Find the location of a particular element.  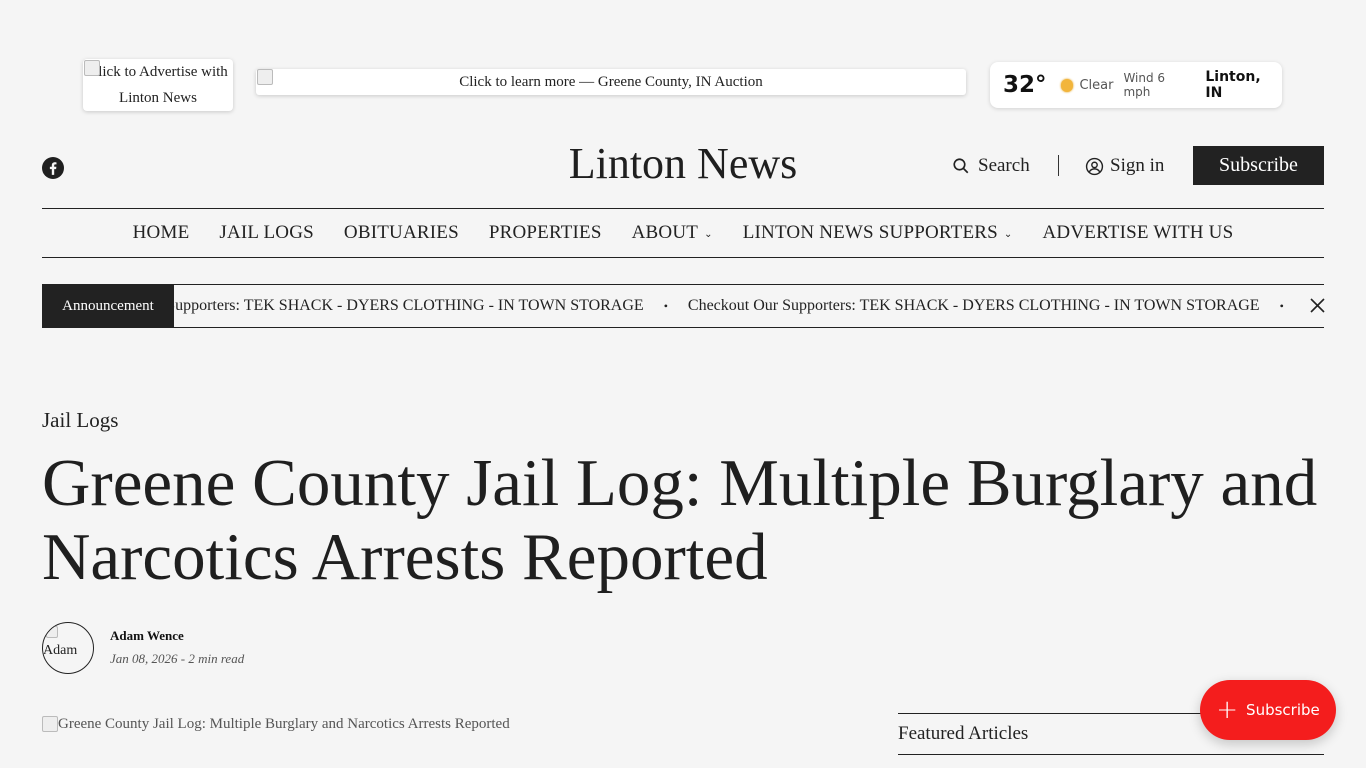

nav-item-home: HOME is located at coordinates (161, 233).